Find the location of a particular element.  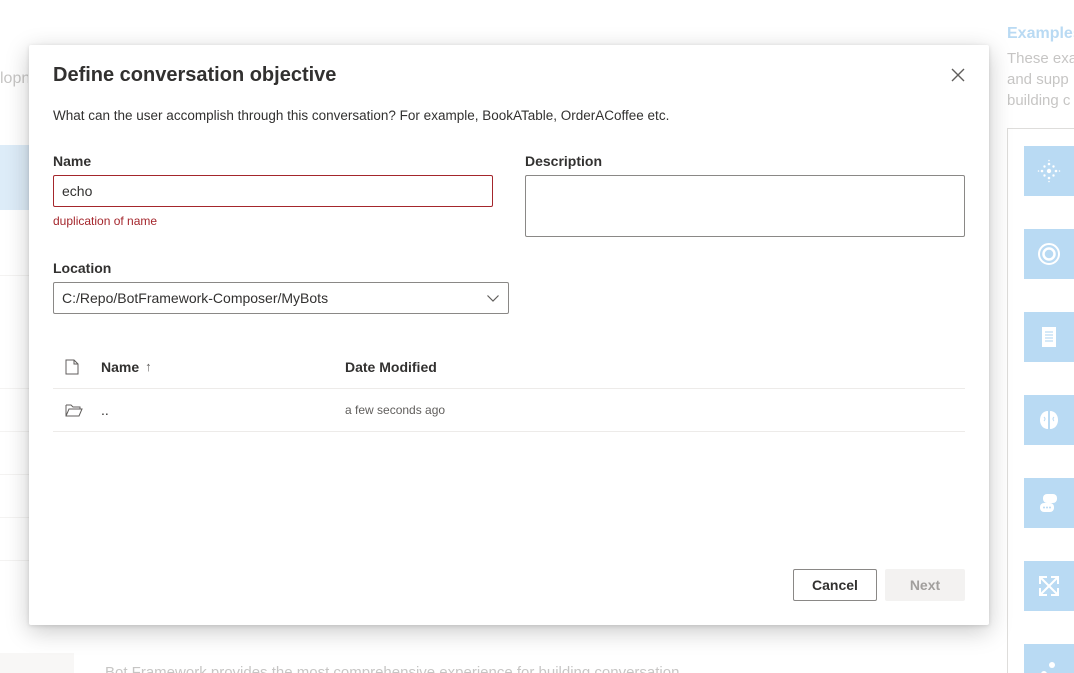

folder-open-icon is located at coordinates (74, 410).